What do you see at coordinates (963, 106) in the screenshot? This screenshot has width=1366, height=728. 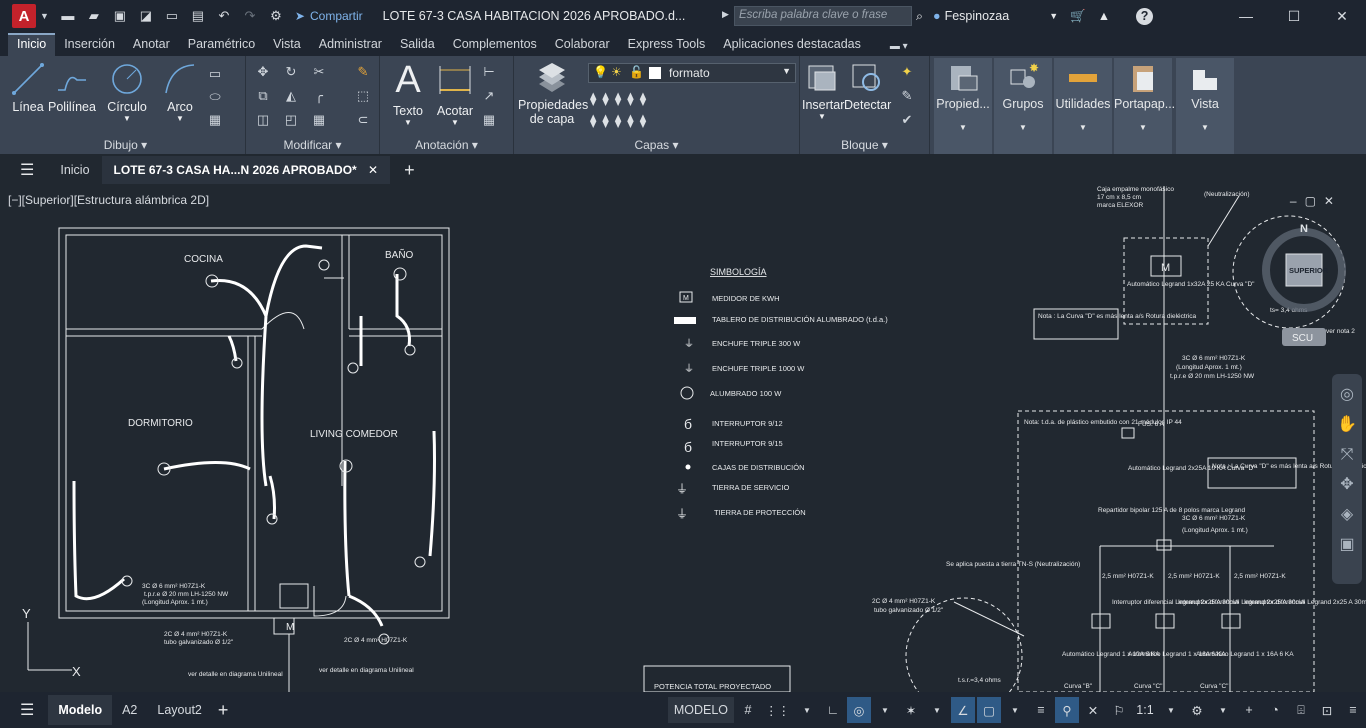 I see `properties-panel-button: Propied... ▼` at bounding box center [963, 106].